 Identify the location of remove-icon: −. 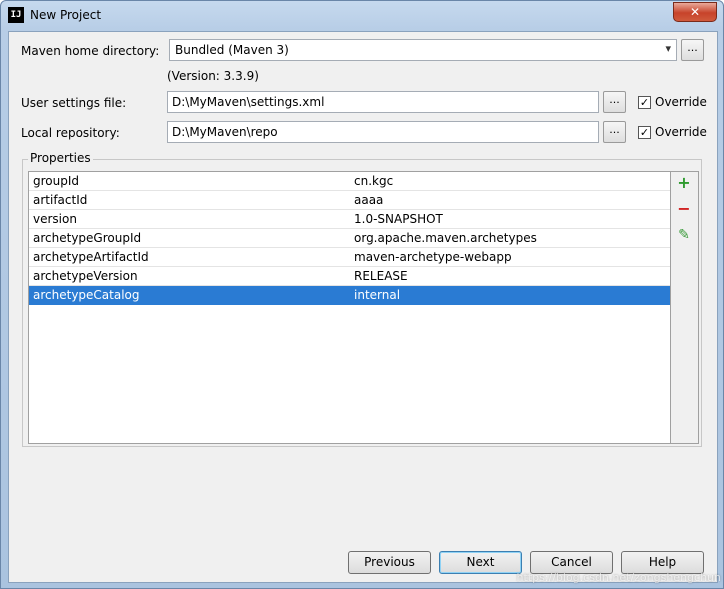
(684, 209).